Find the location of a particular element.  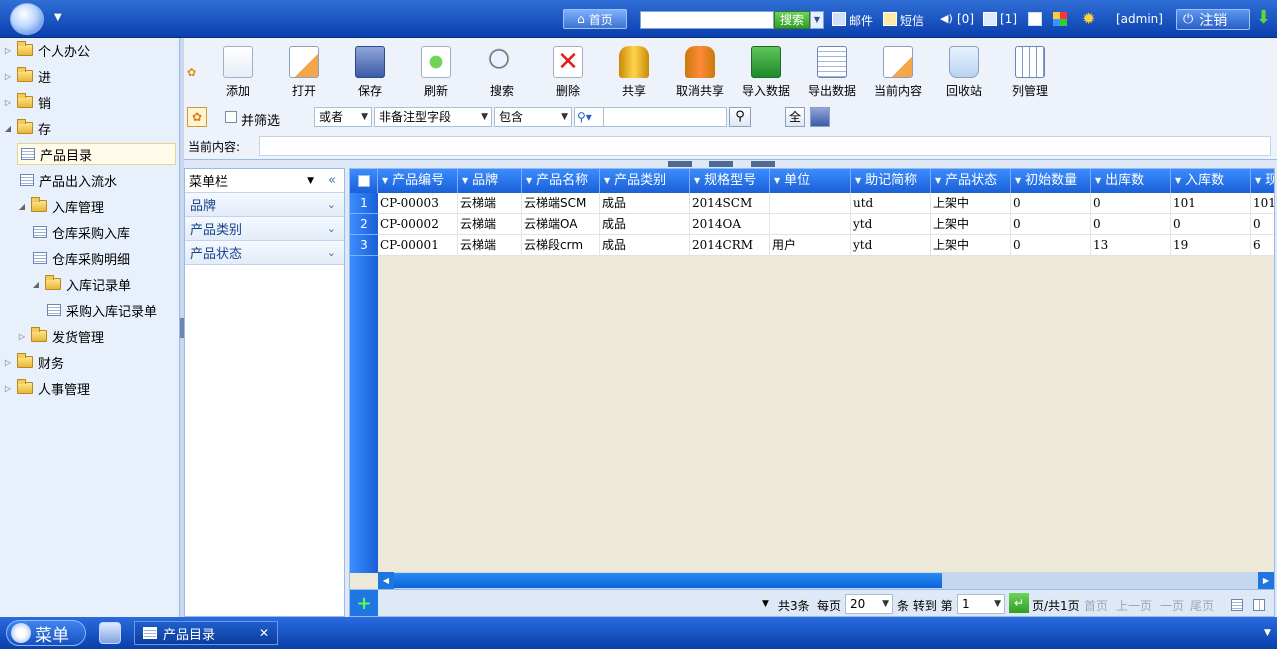

app-logo-icon is located at coordinates (27, 19).